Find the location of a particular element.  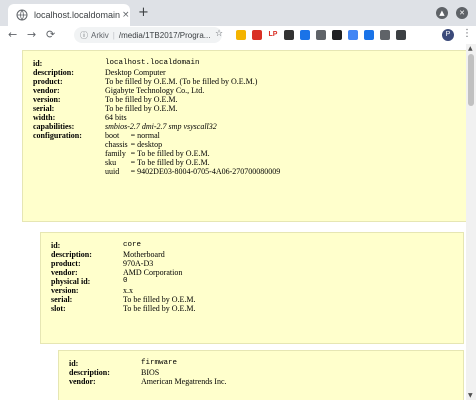

root-capabilities: smbios-2.7 dmi-2.7 smp vsyscall32 is located at coordinates (161, 126).